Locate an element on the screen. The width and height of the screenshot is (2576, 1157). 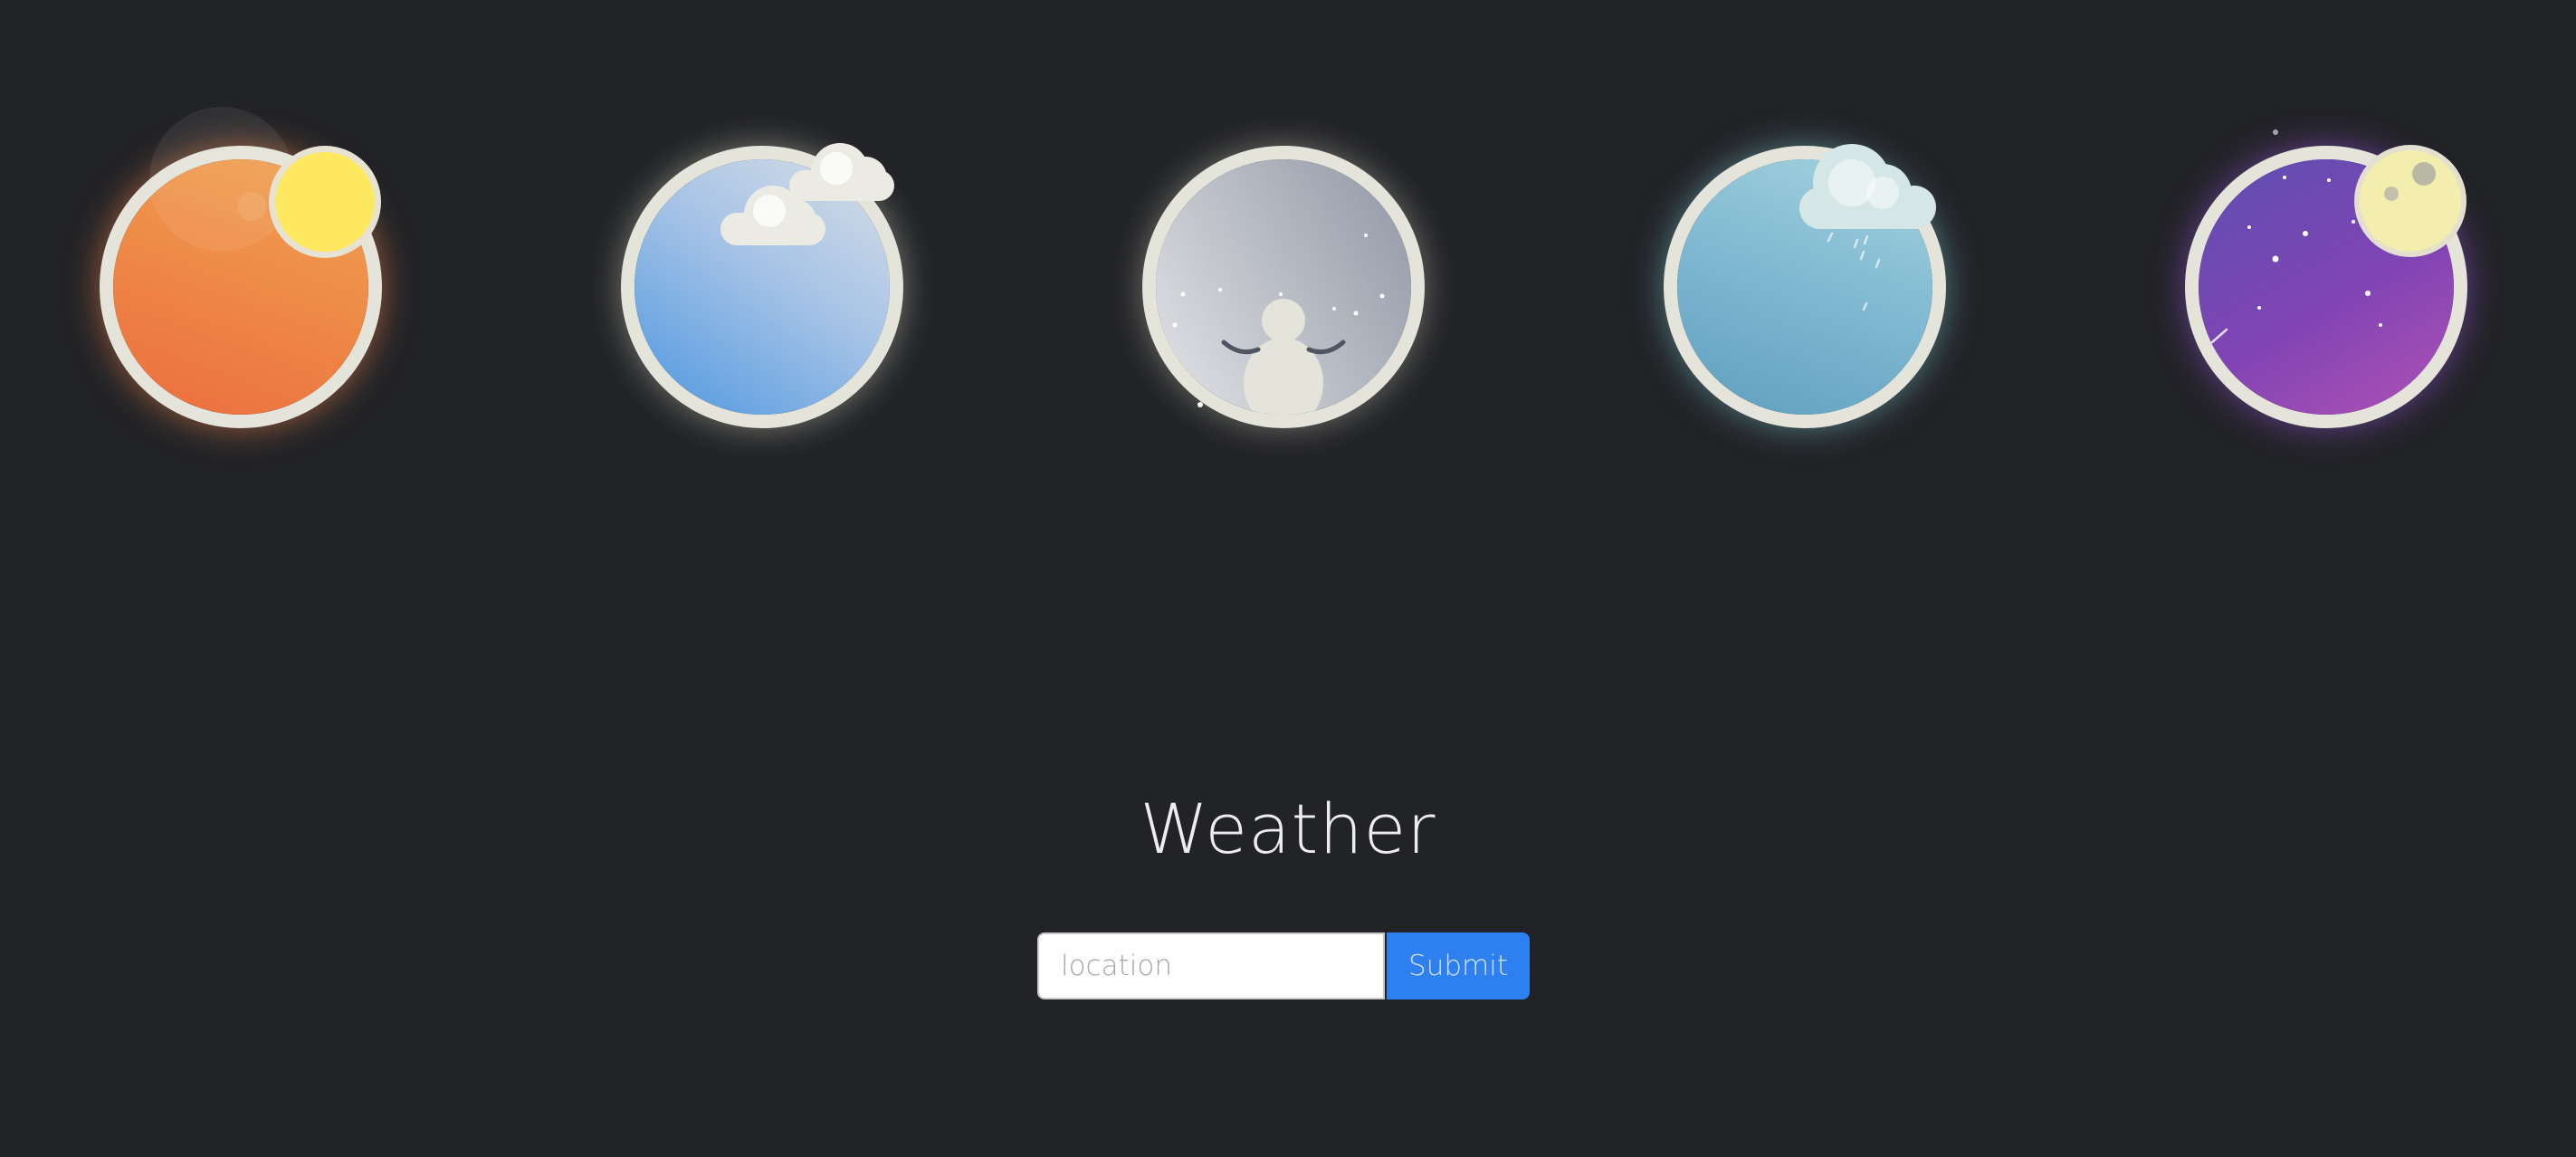
location-search-form: Submit is located at coordinates (1283, 966).